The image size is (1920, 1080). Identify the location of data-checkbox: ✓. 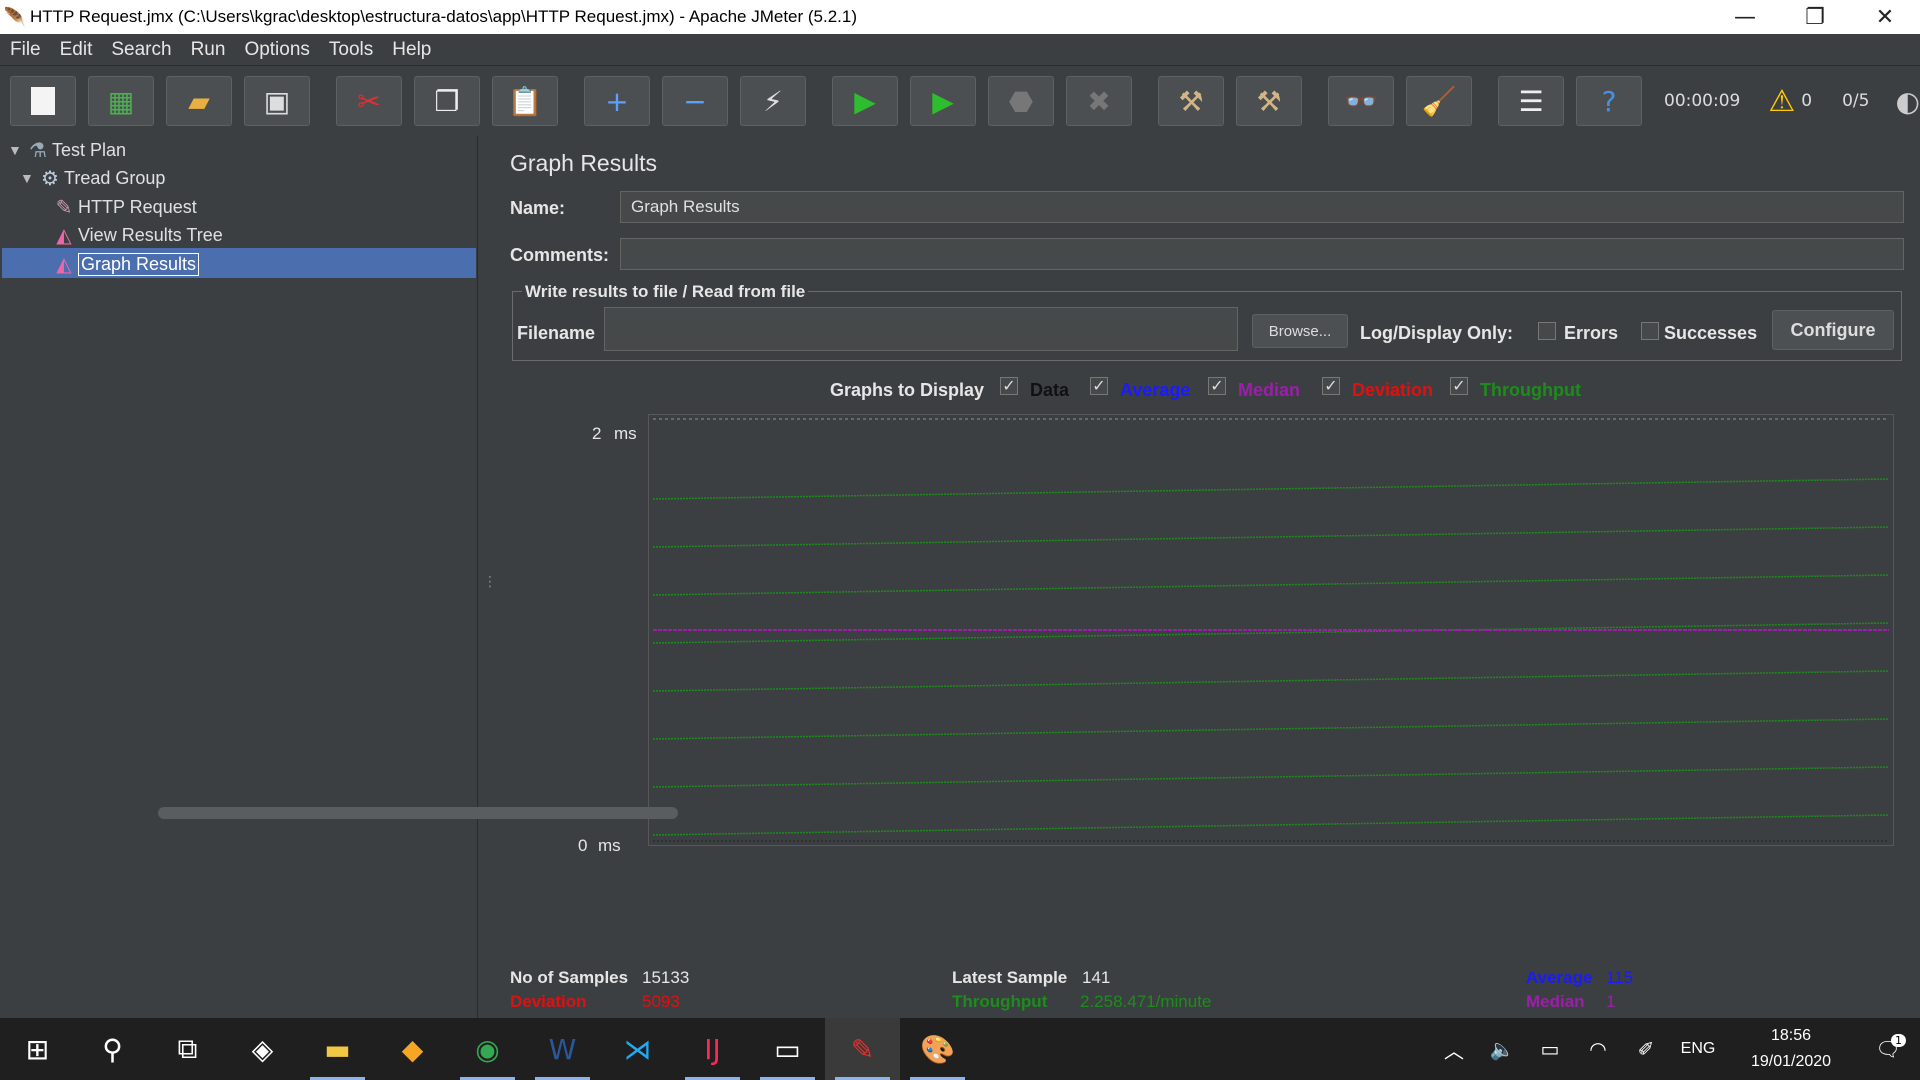
(1009, 386).